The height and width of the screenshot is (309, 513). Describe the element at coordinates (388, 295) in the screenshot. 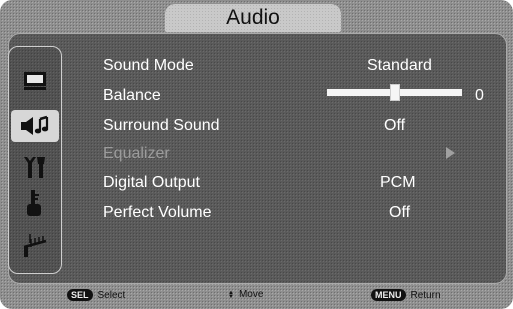

I see `menu-key-icon: MENU` at that location.